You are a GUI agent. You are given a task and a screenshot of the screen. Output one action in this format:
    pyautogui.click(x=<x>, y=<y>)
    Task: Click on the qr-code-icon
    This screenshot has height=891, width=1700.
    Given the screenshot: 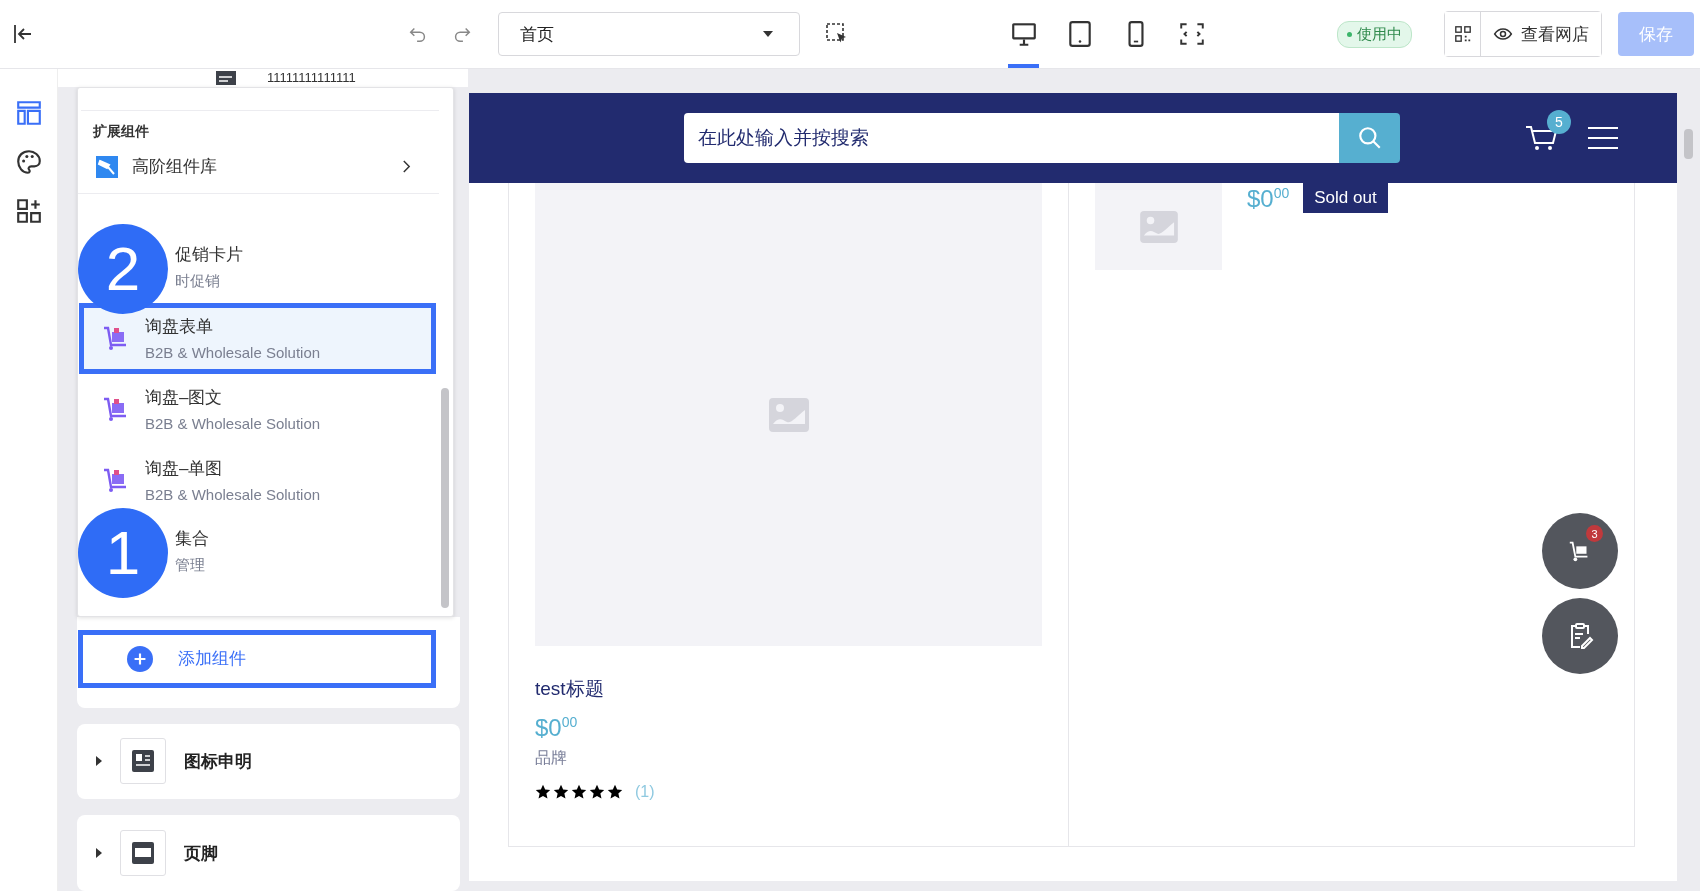 What is the action you would take?
    pyautogui.click(x=1462, y=34)
    